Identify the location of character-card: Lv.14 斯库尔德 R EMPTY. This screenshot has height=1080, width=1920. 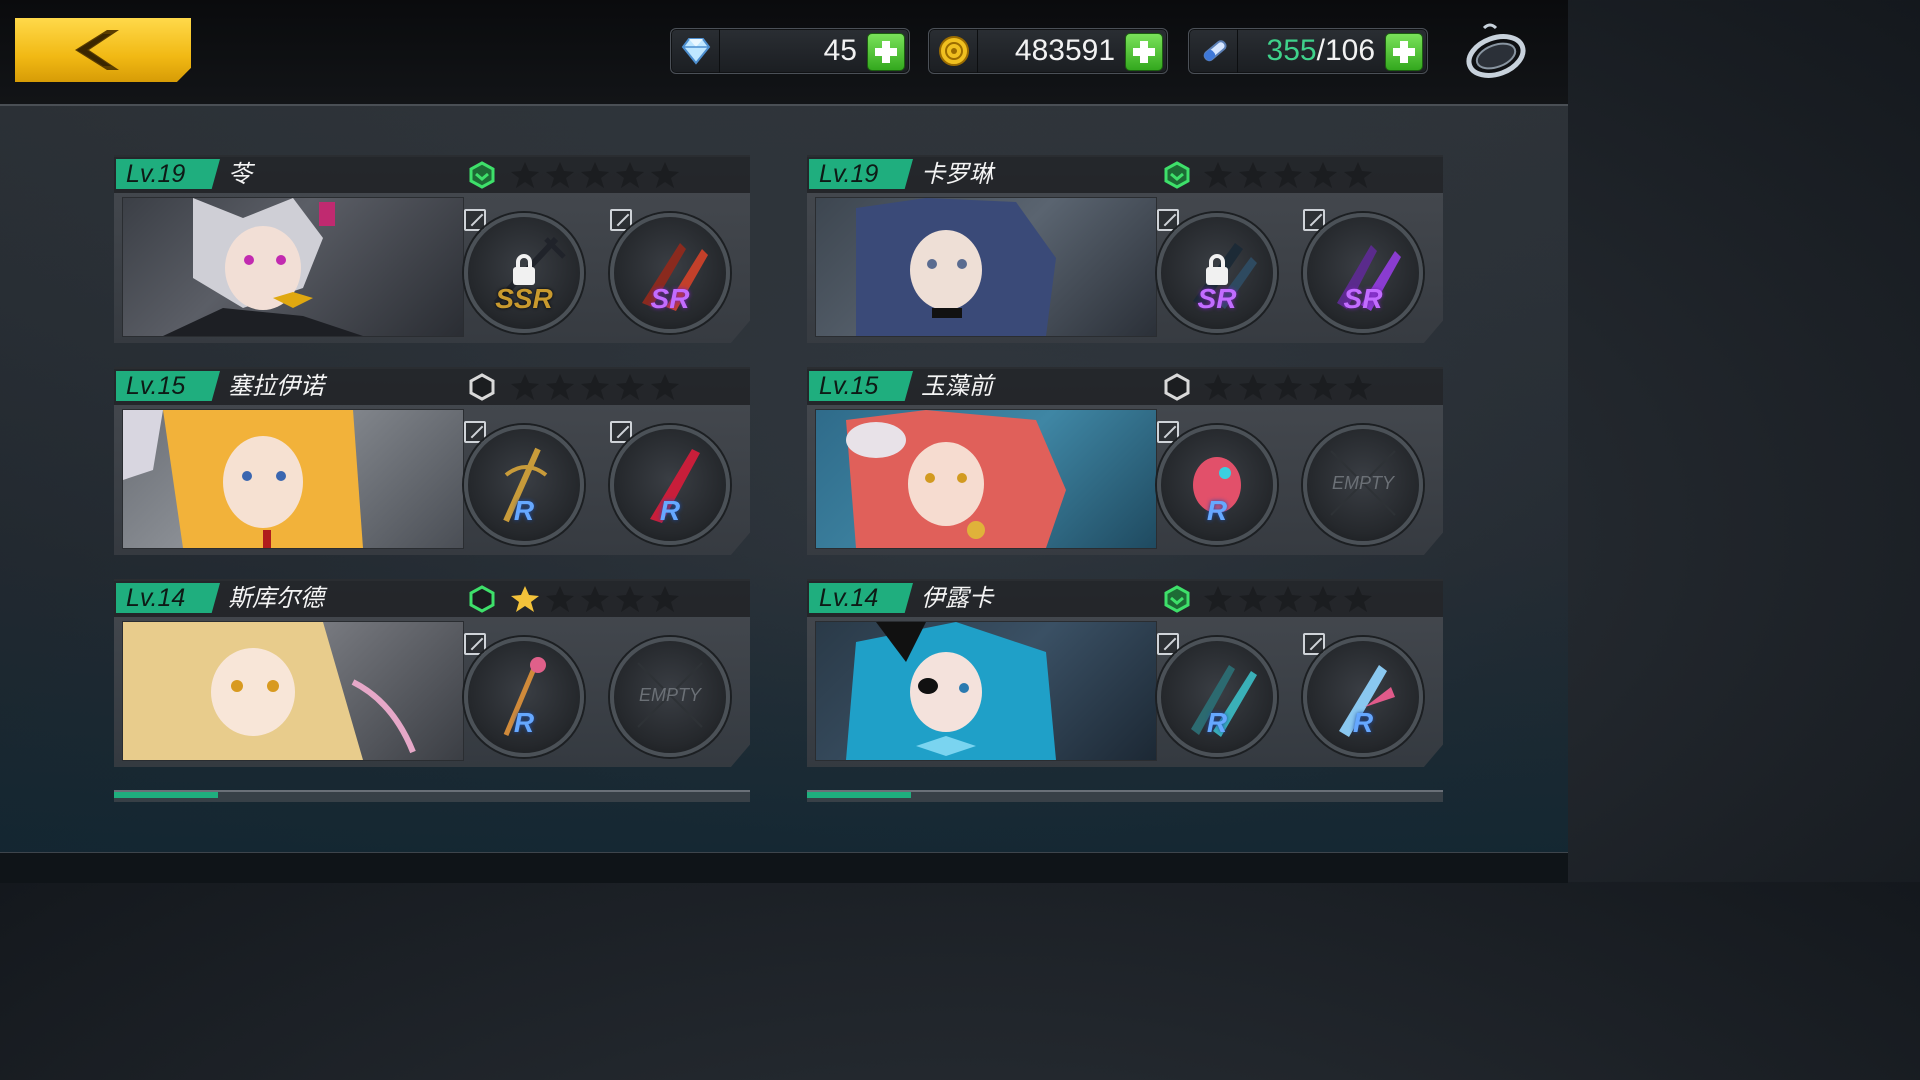
(432, 673).